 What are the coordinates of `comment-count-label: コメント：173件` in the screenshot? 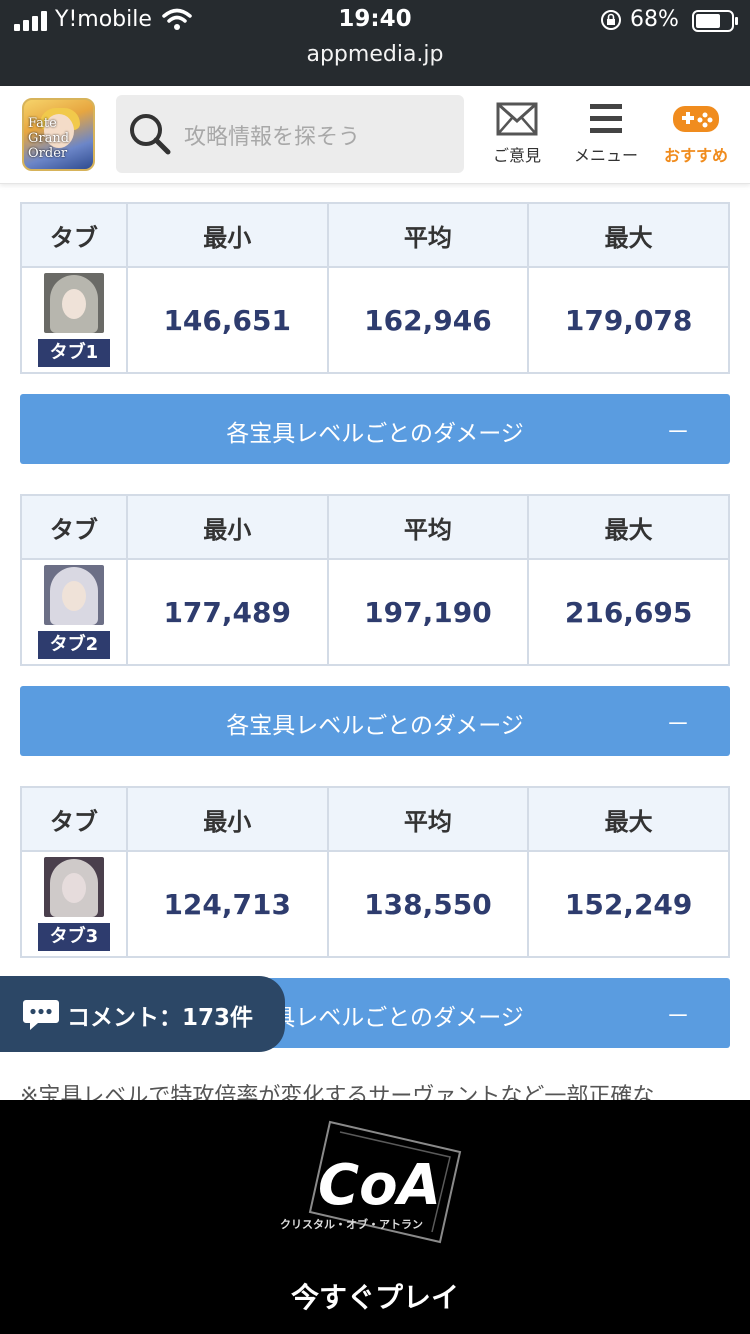 It's located at (160, 1018).